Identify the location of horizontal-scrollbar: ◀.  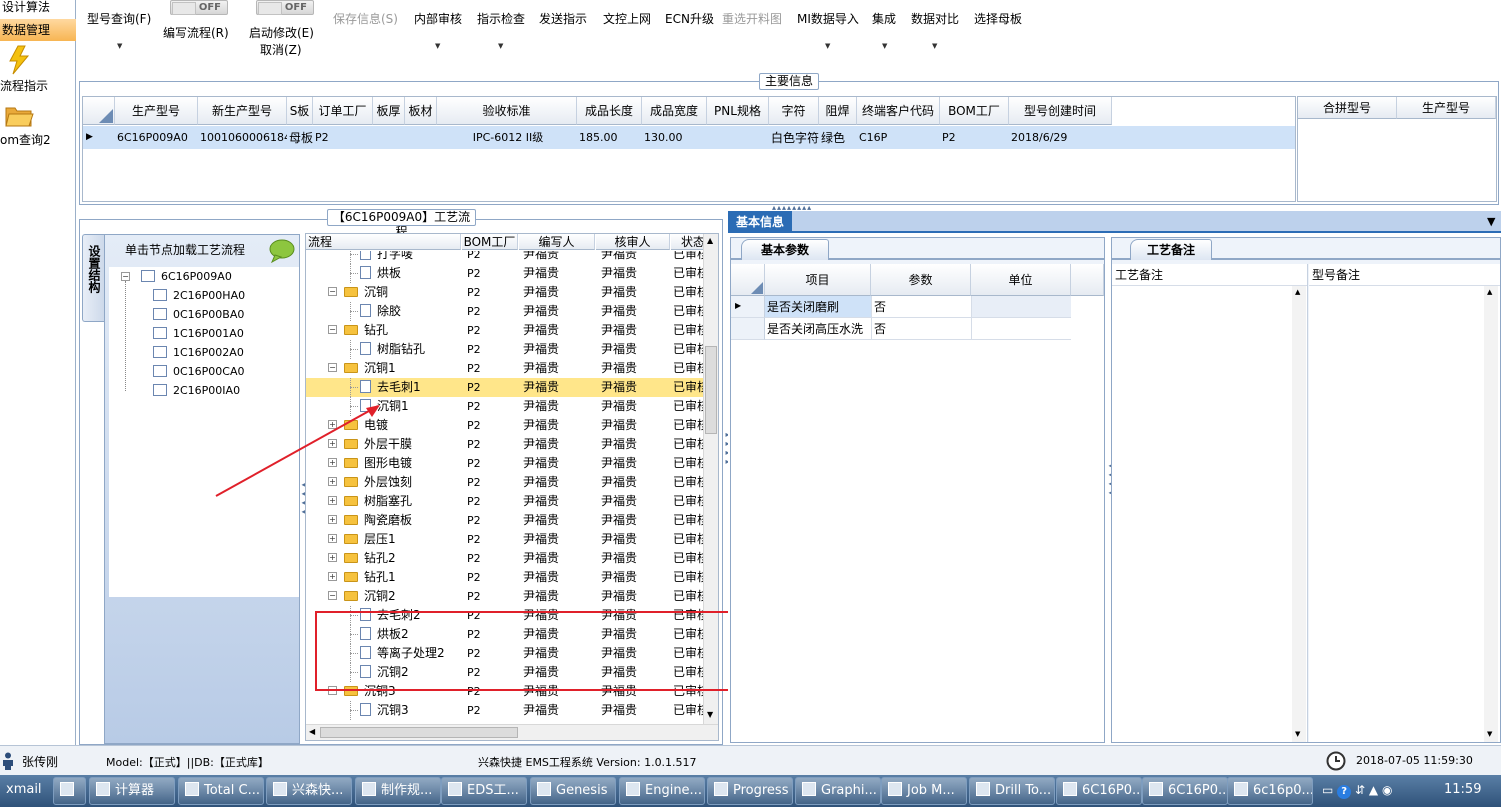
(512, 732).